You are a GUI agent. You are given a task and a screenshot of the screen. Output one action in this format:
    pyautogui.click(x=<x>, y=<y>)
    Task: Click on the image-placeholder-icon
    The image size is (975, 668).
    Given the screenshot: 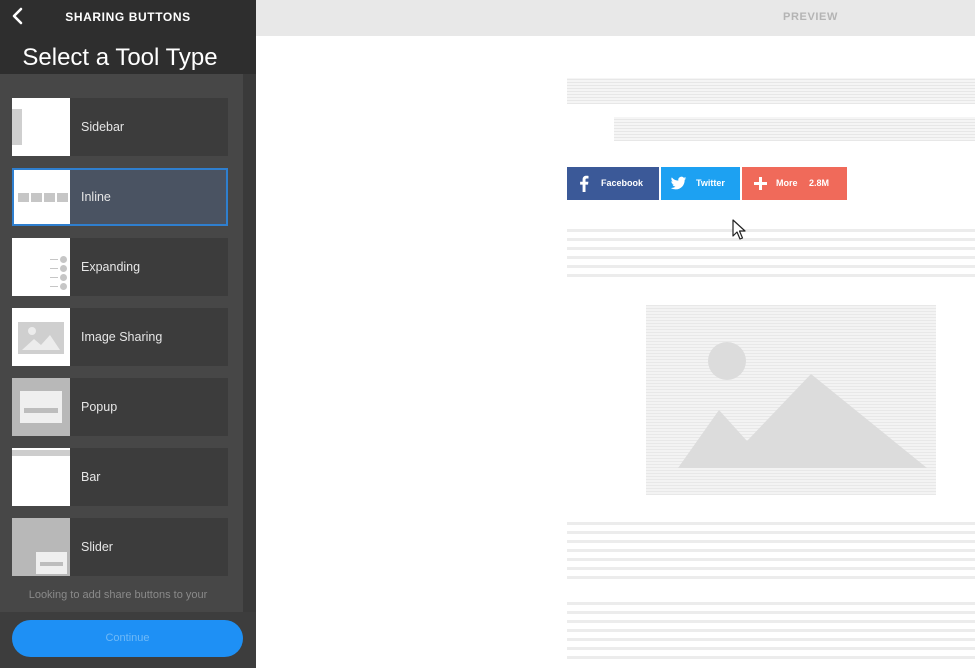 What is the action you would take?
    pyautogui.click(x=791, y=400)
    